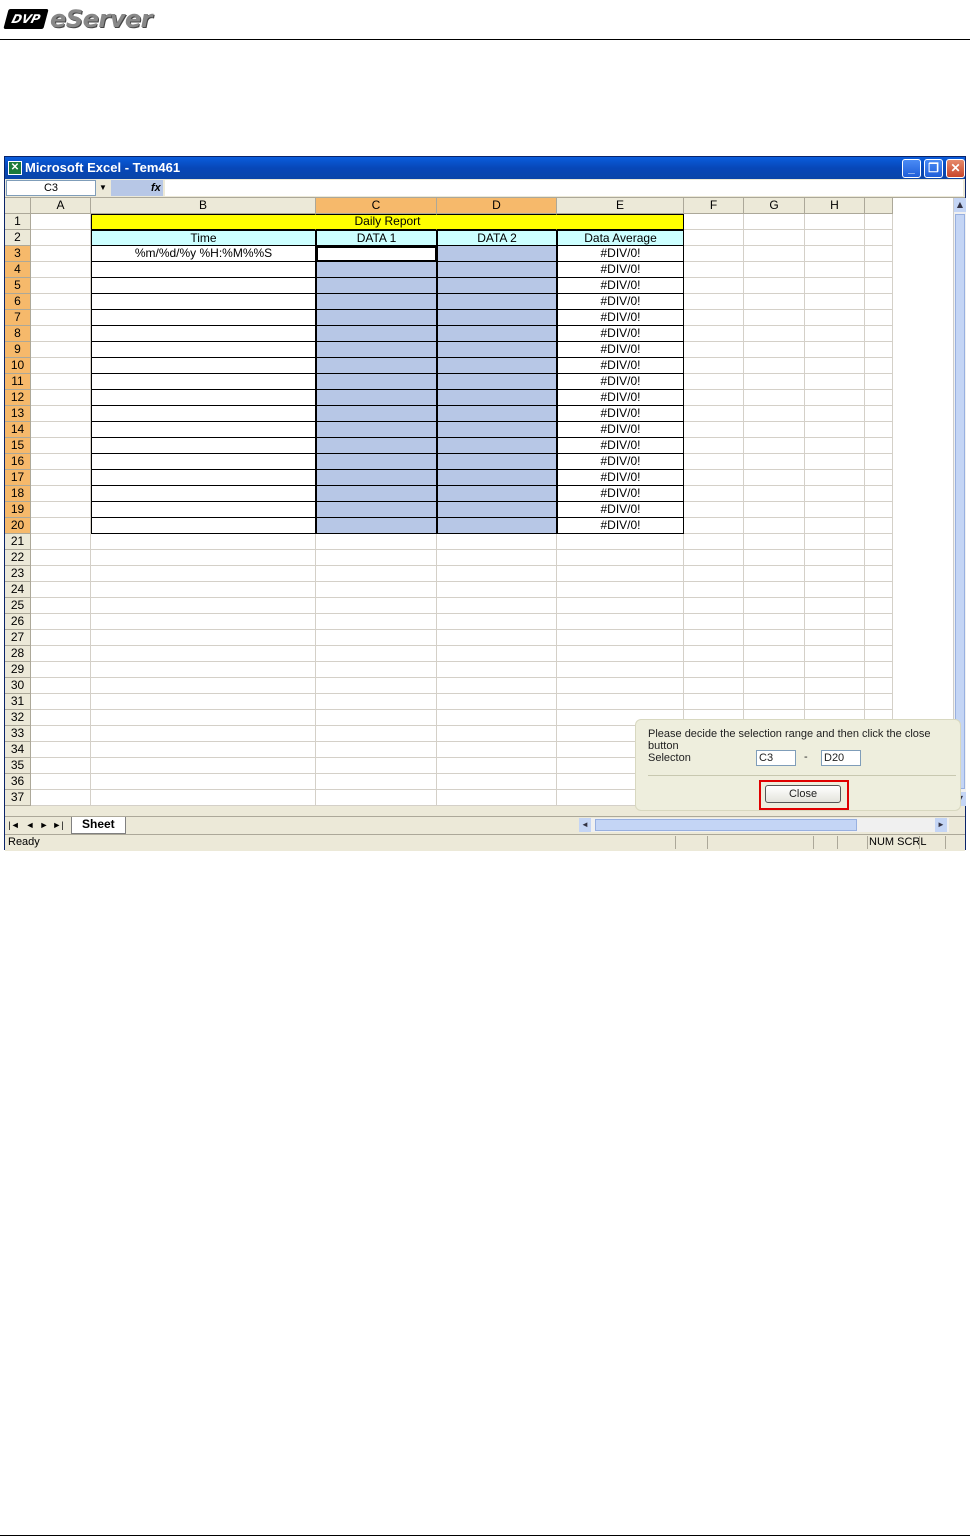 The height and width of the screenshot is (1540, 970). Describe the element at coordinates (18, 526) in the screenshot. I see `row-header-20: 20` at that location.